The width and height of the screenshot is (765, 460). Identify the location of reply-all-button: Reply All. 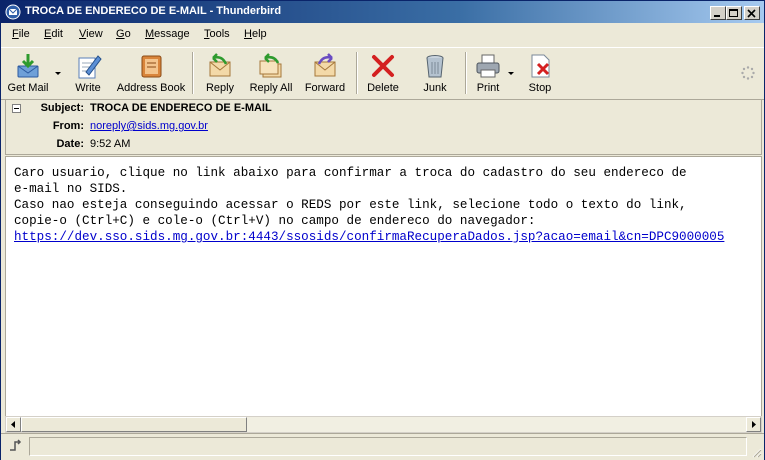
(271, 73).